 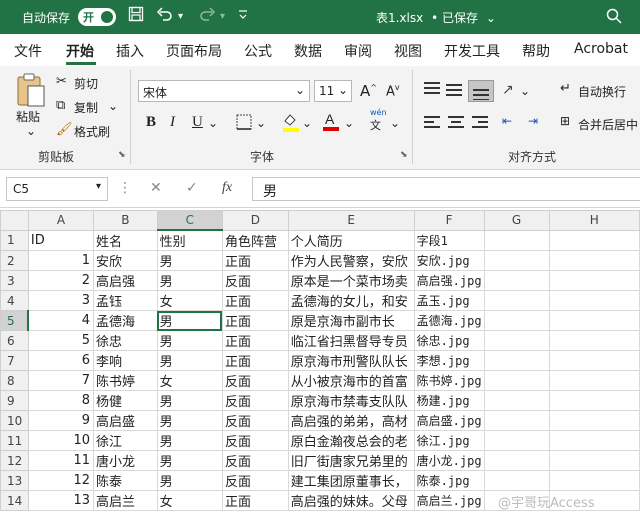 I want to click on cell-f13: 陈泰.jpg, so click(x=449, y=480).